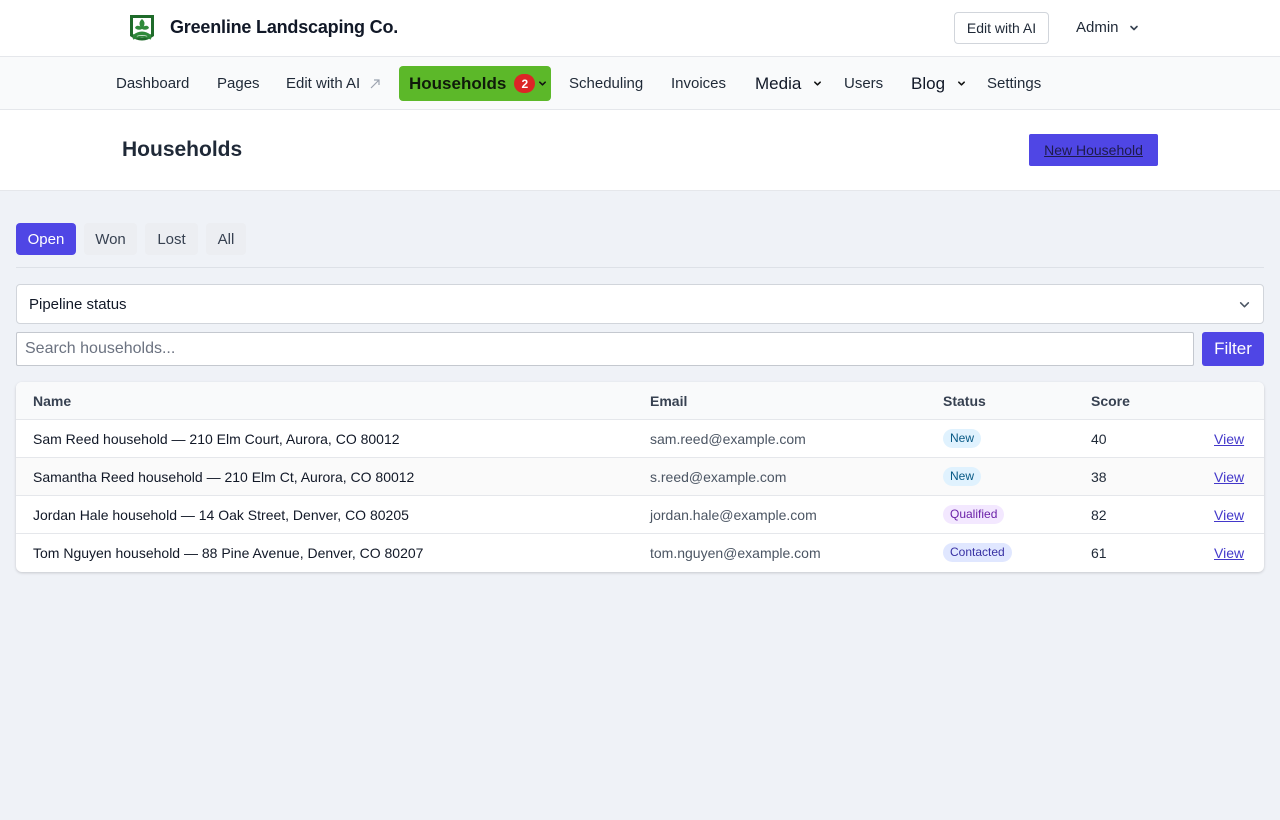 This screenshot has width=1280, height=820. Describe the element at coordinates (78, 304) in the screenshot. I see `pipeline-status-value: Pipeline status` at that location.